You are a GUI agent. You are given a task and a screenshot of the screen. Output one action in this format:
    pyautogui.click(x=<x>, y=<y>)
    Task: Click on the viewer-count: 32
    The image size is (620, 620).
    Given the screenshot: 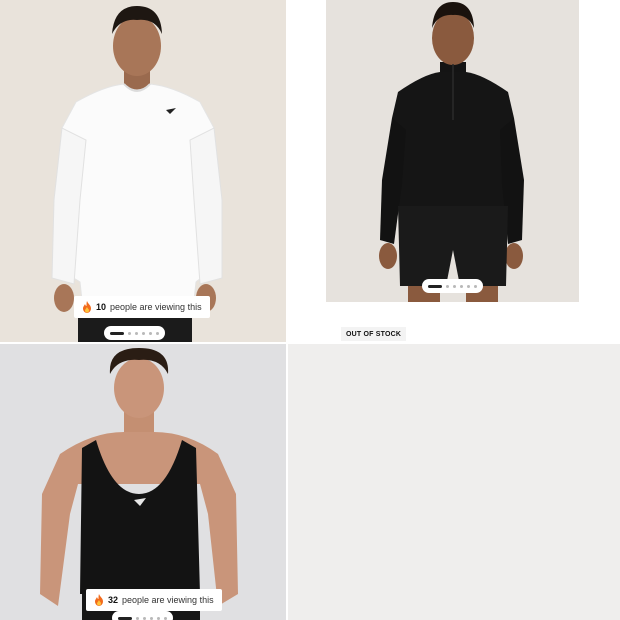 What is the action you would take?
    pyautogui.click(x=113, y=600)
    